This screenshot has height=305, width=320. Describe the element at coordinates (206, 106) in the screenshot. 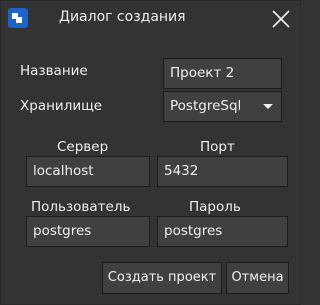

I see `storage-select-value: PostgreSql` at that location.